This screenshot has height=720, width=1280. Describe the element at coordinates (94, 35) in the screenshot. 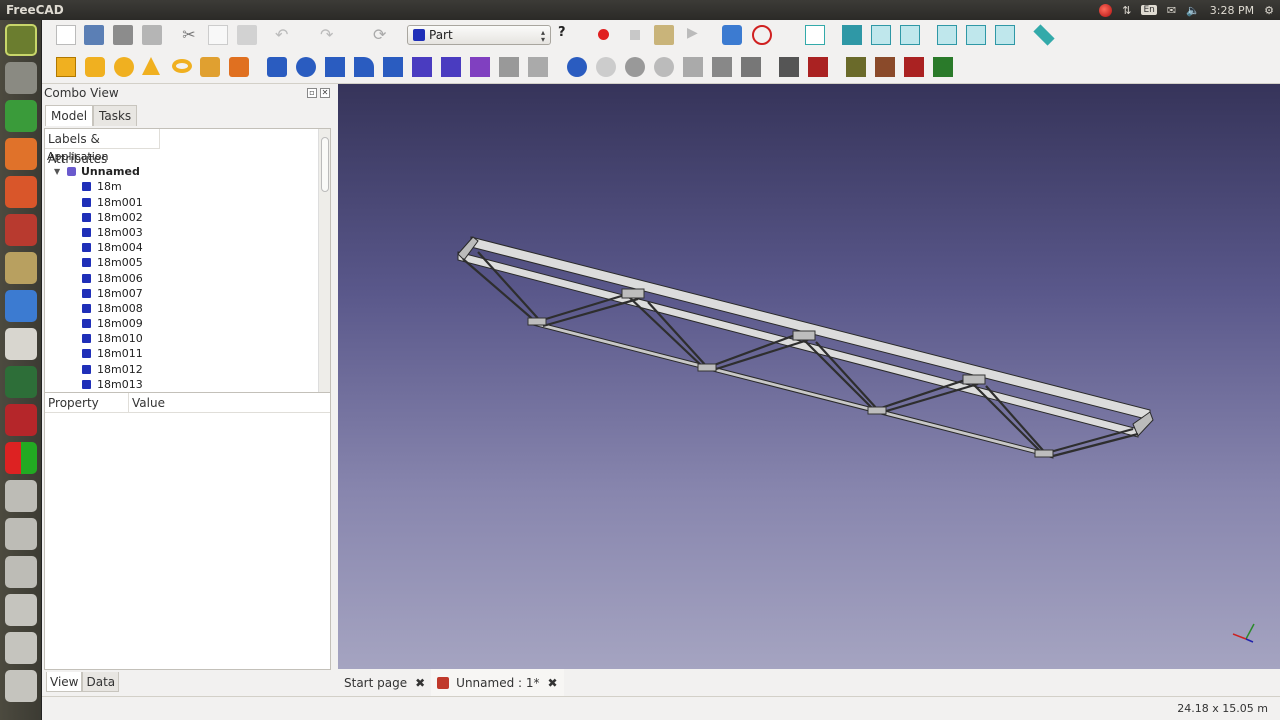

I see `open-file-icon` at that location.